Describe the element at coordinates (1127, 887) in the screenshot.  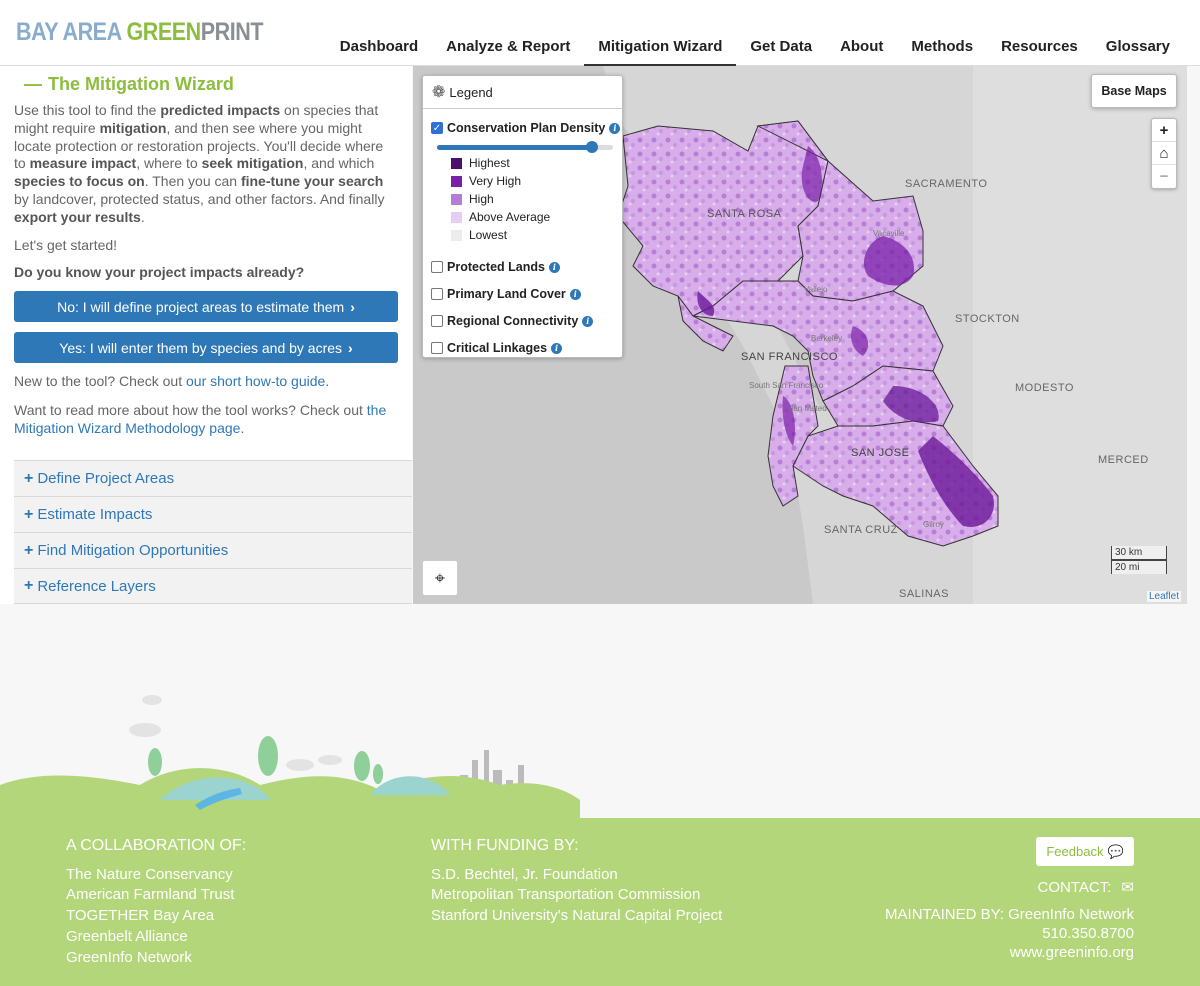
I see `envelope-icon: ✉` at that location.